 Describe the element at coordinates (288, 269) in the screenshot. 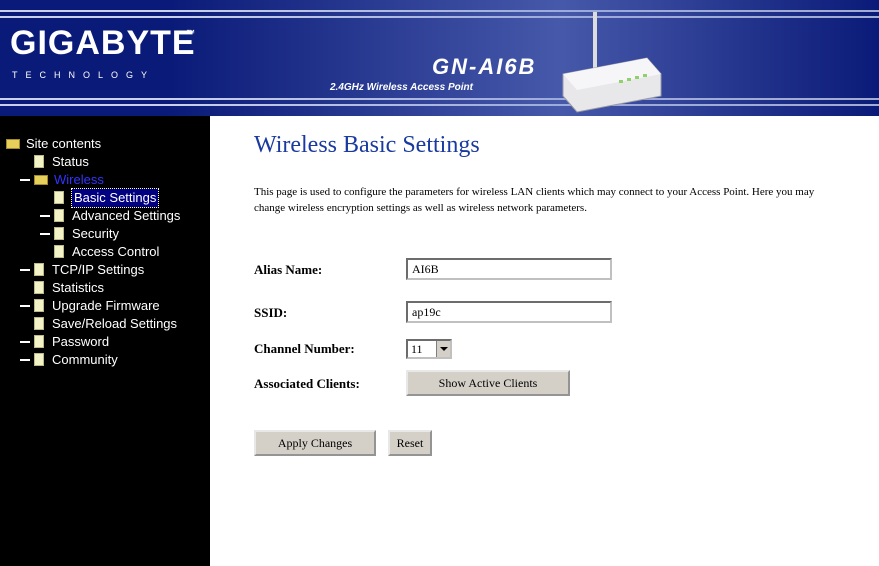

I see `alias-name-label: Alias Name:` at that location.